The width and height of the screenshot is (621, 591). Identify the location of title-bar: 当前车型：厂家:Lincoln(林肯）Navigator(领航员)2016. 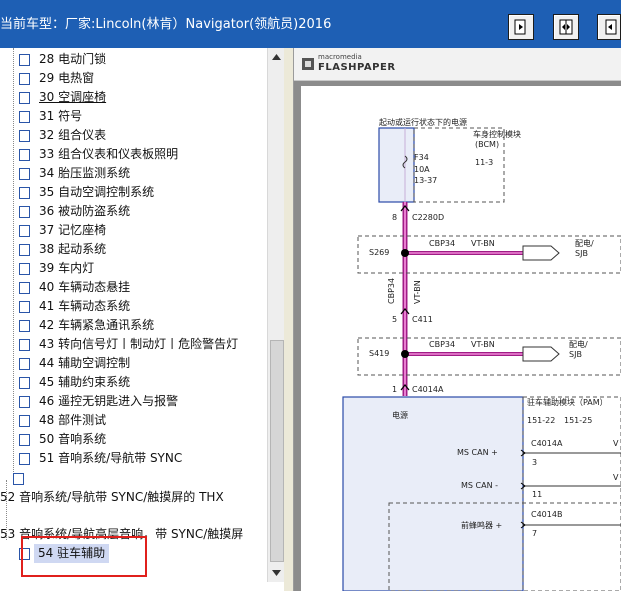
(310, 24).